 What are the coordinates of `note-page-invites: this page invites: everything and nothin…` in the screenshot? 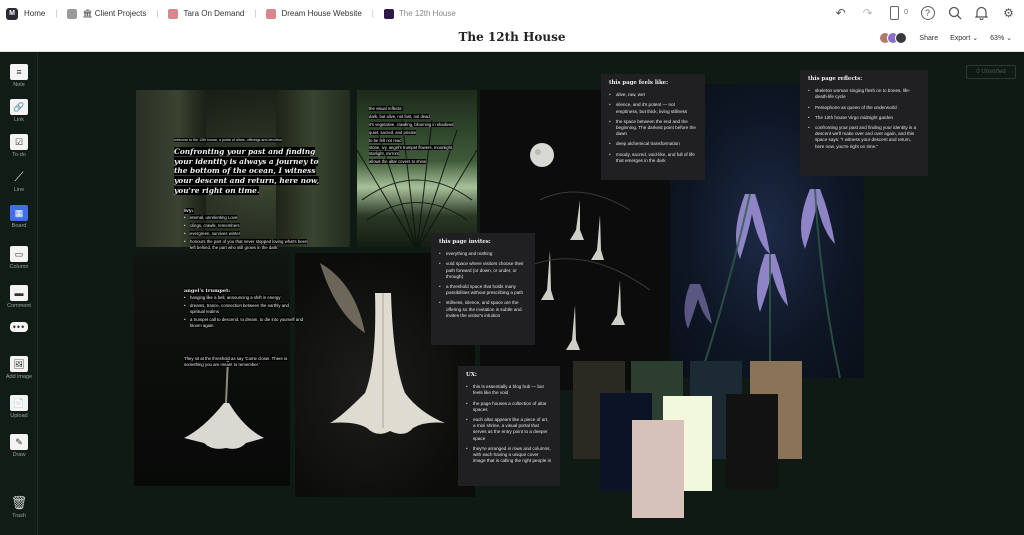 It's located at (483, 289).